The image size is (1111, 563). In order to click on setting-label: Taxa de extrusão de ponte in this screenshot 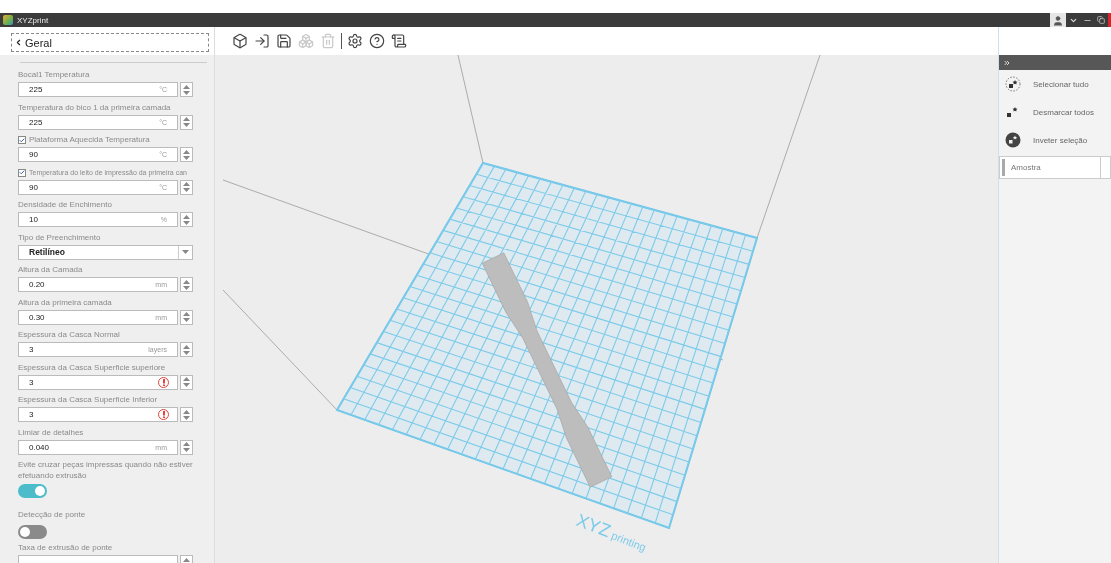, I will do `click(66, 548)`.